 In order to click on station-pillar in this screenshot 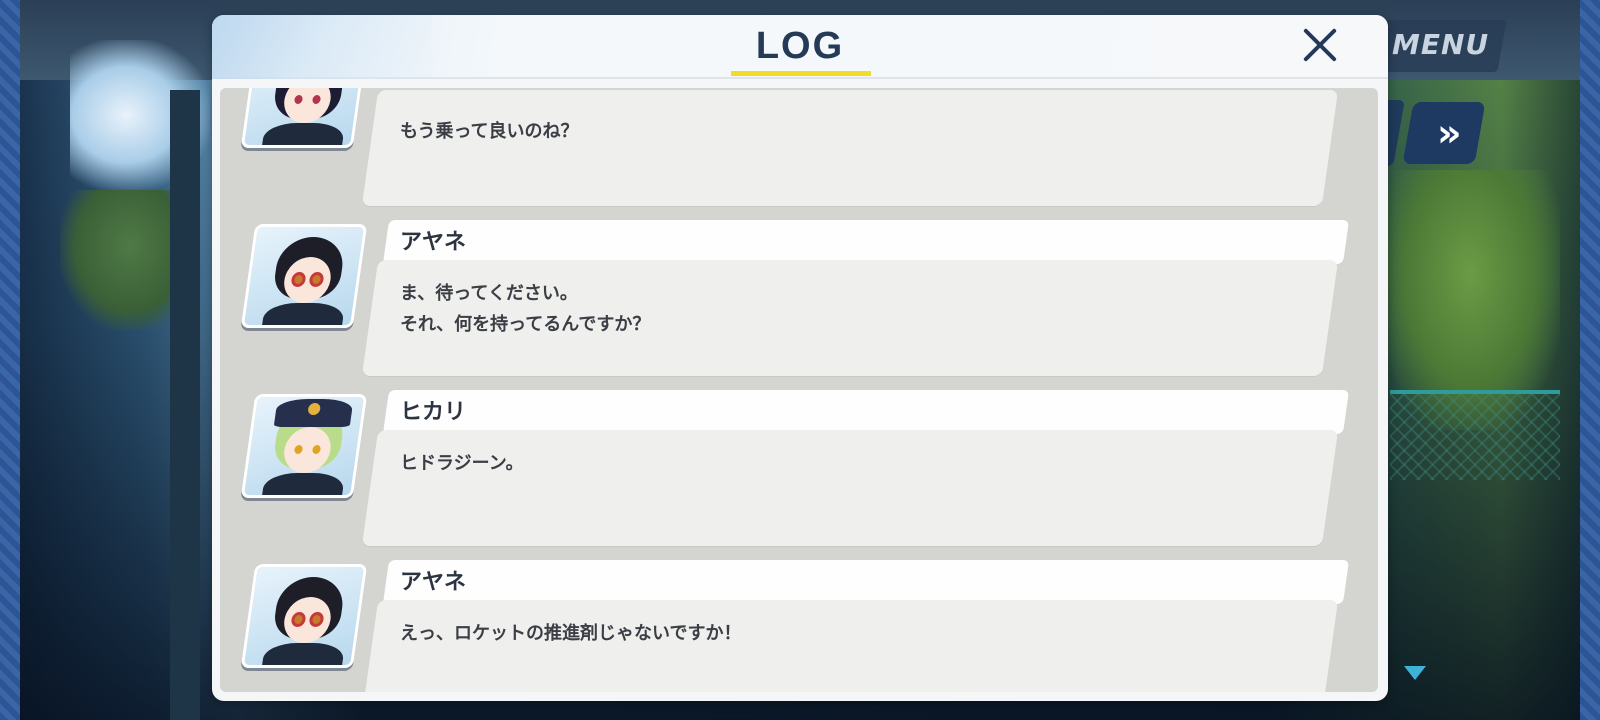, I will do `click(185, 405)`.